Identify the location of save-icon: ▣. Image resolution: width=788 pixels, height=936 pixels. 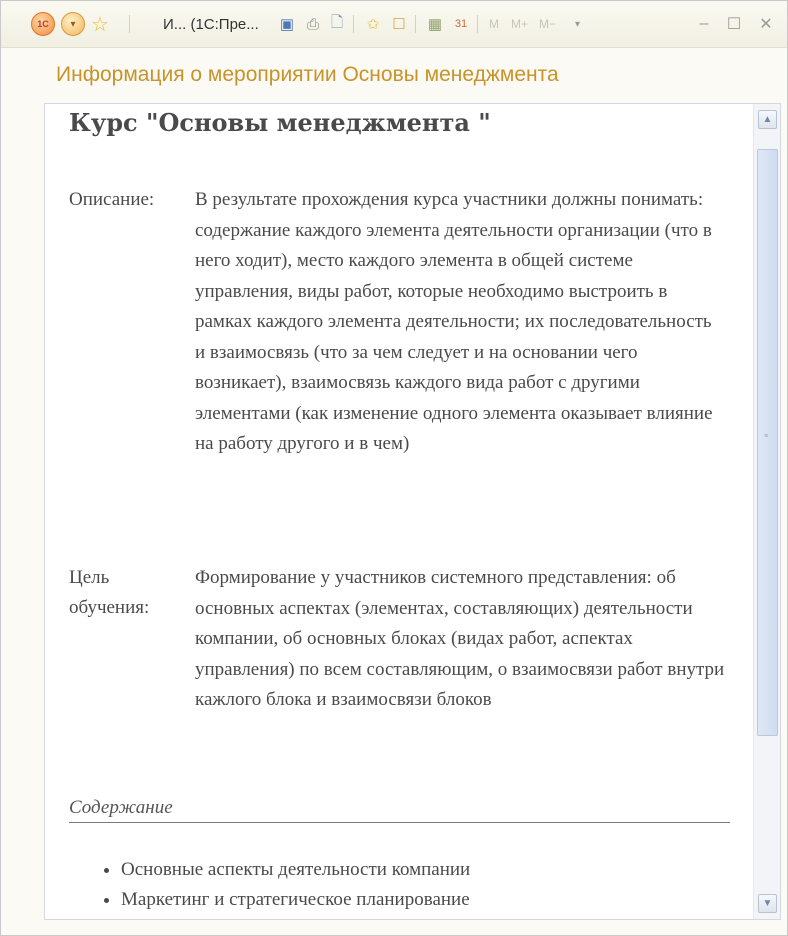
(287, 24).